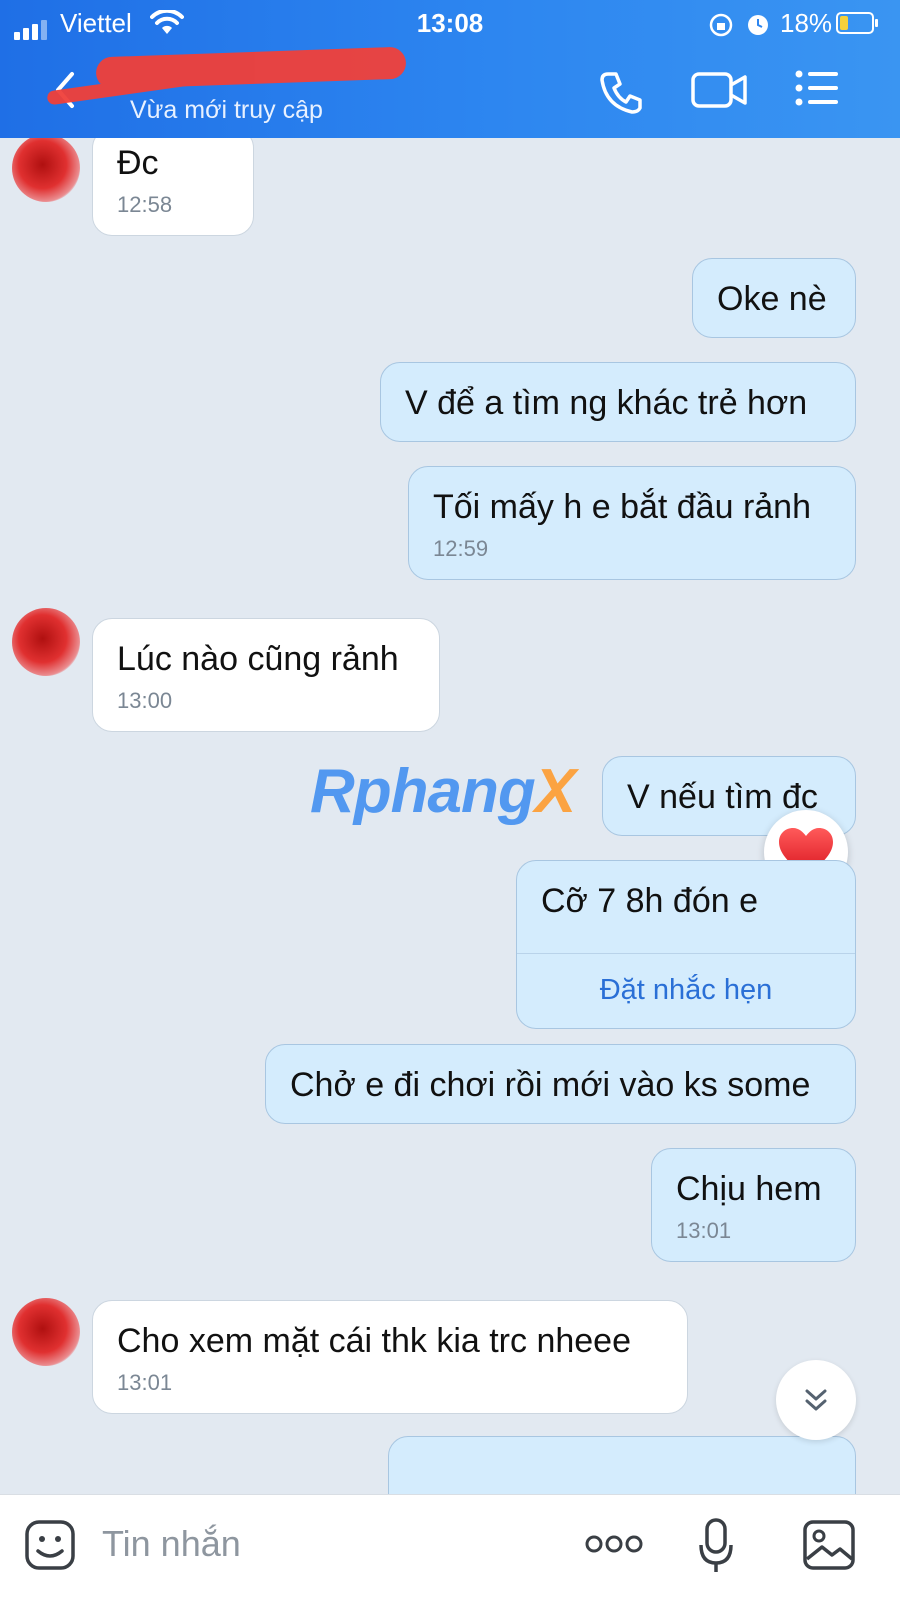 The height and width of the screenshot is (1601, 900). I want to click on contact-name-redacted, so click(251, 68).